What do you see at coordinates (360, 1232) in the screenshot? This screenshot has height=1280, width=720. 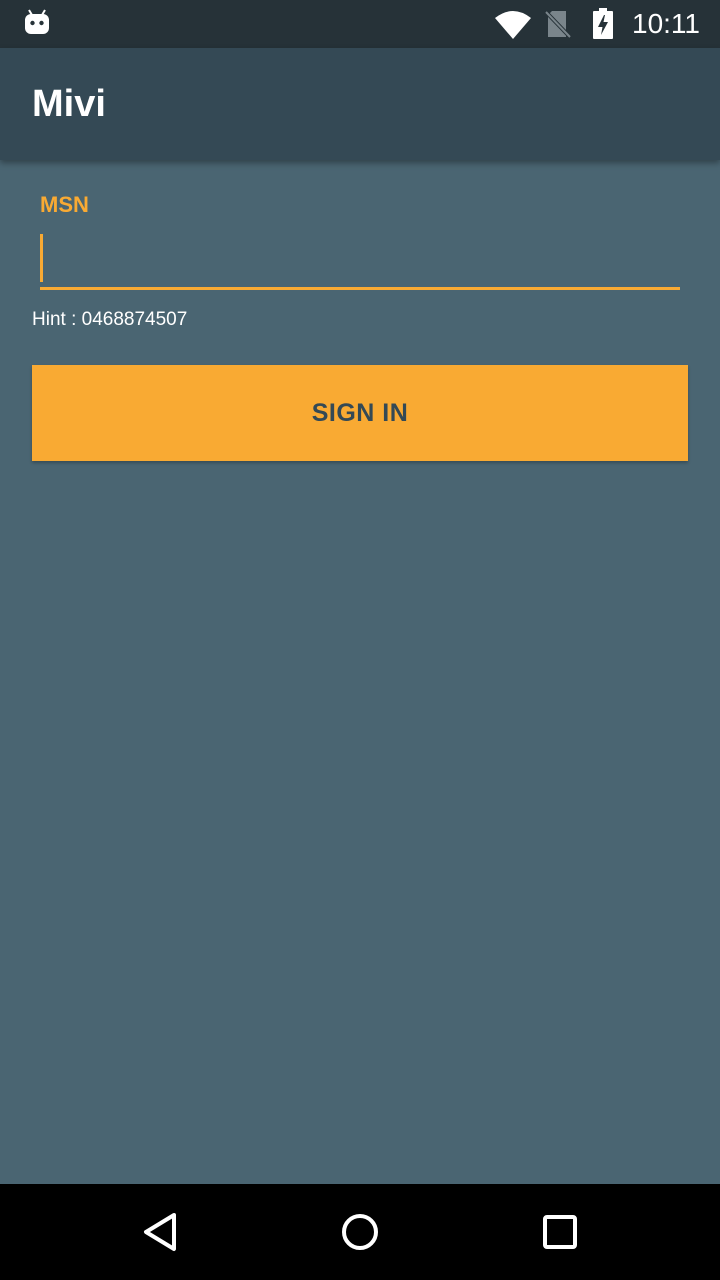 I see `home-icon` at bounding box center [360, 1232].